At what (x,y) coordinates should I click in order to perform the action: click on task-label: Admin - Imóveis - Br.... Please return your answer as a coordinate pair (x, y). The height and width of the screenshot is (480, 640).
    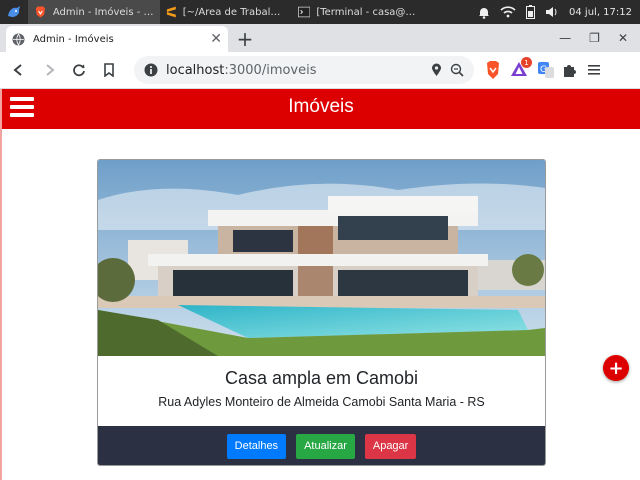
    Looking at the image, I should click on (103, 12).